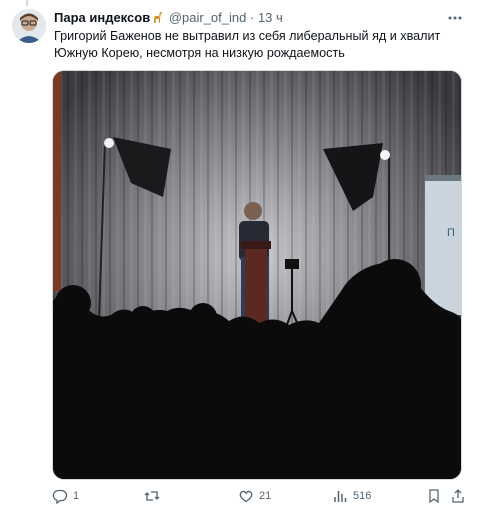 The image size is (477, 513). What do you see at coordinates (362, 496) in the screenshot?
I see `views-count: 516` at bounding box center [362, 496].